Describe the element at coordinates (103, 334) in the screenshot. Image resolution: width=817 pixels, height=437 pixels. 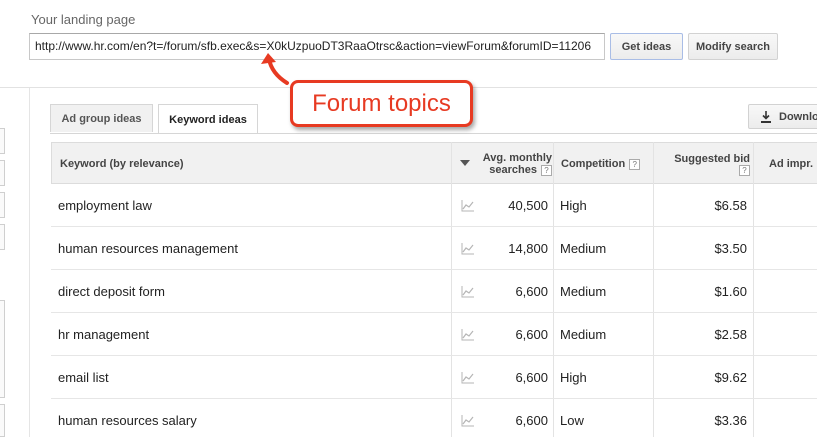
I see `keyword-cell: hr management` at that location.